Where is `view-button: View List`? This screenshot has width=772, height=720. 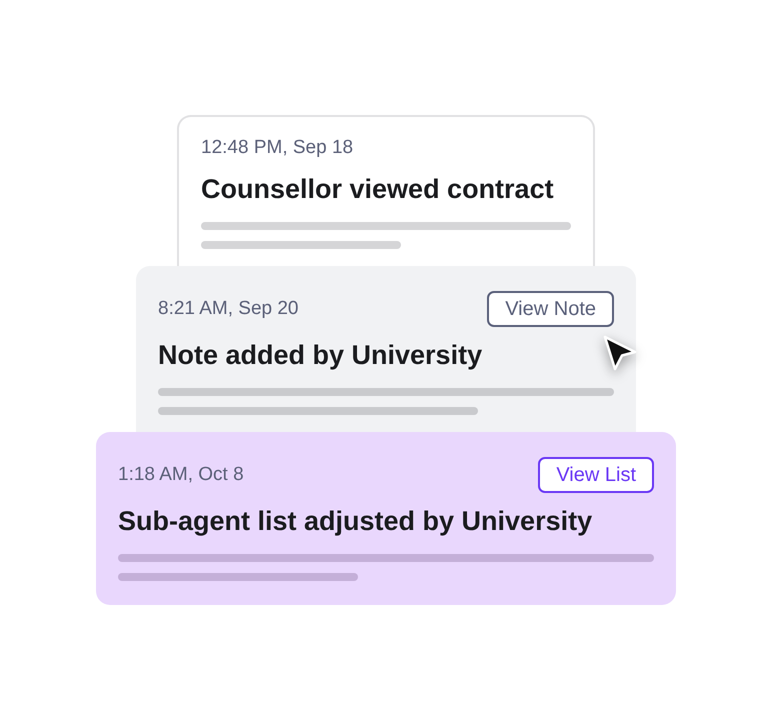 view-button: View List is located at coordinates (596, 475).